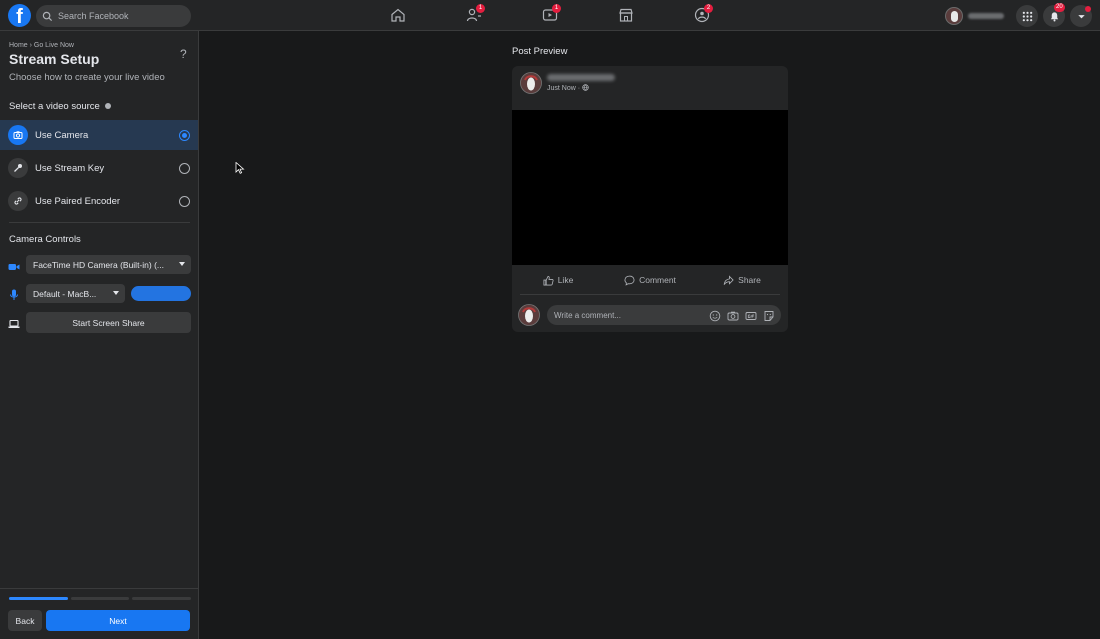 The image size is (1100, 639). I want to click on source-label: Use Paired Encoder, so click(78, 201).